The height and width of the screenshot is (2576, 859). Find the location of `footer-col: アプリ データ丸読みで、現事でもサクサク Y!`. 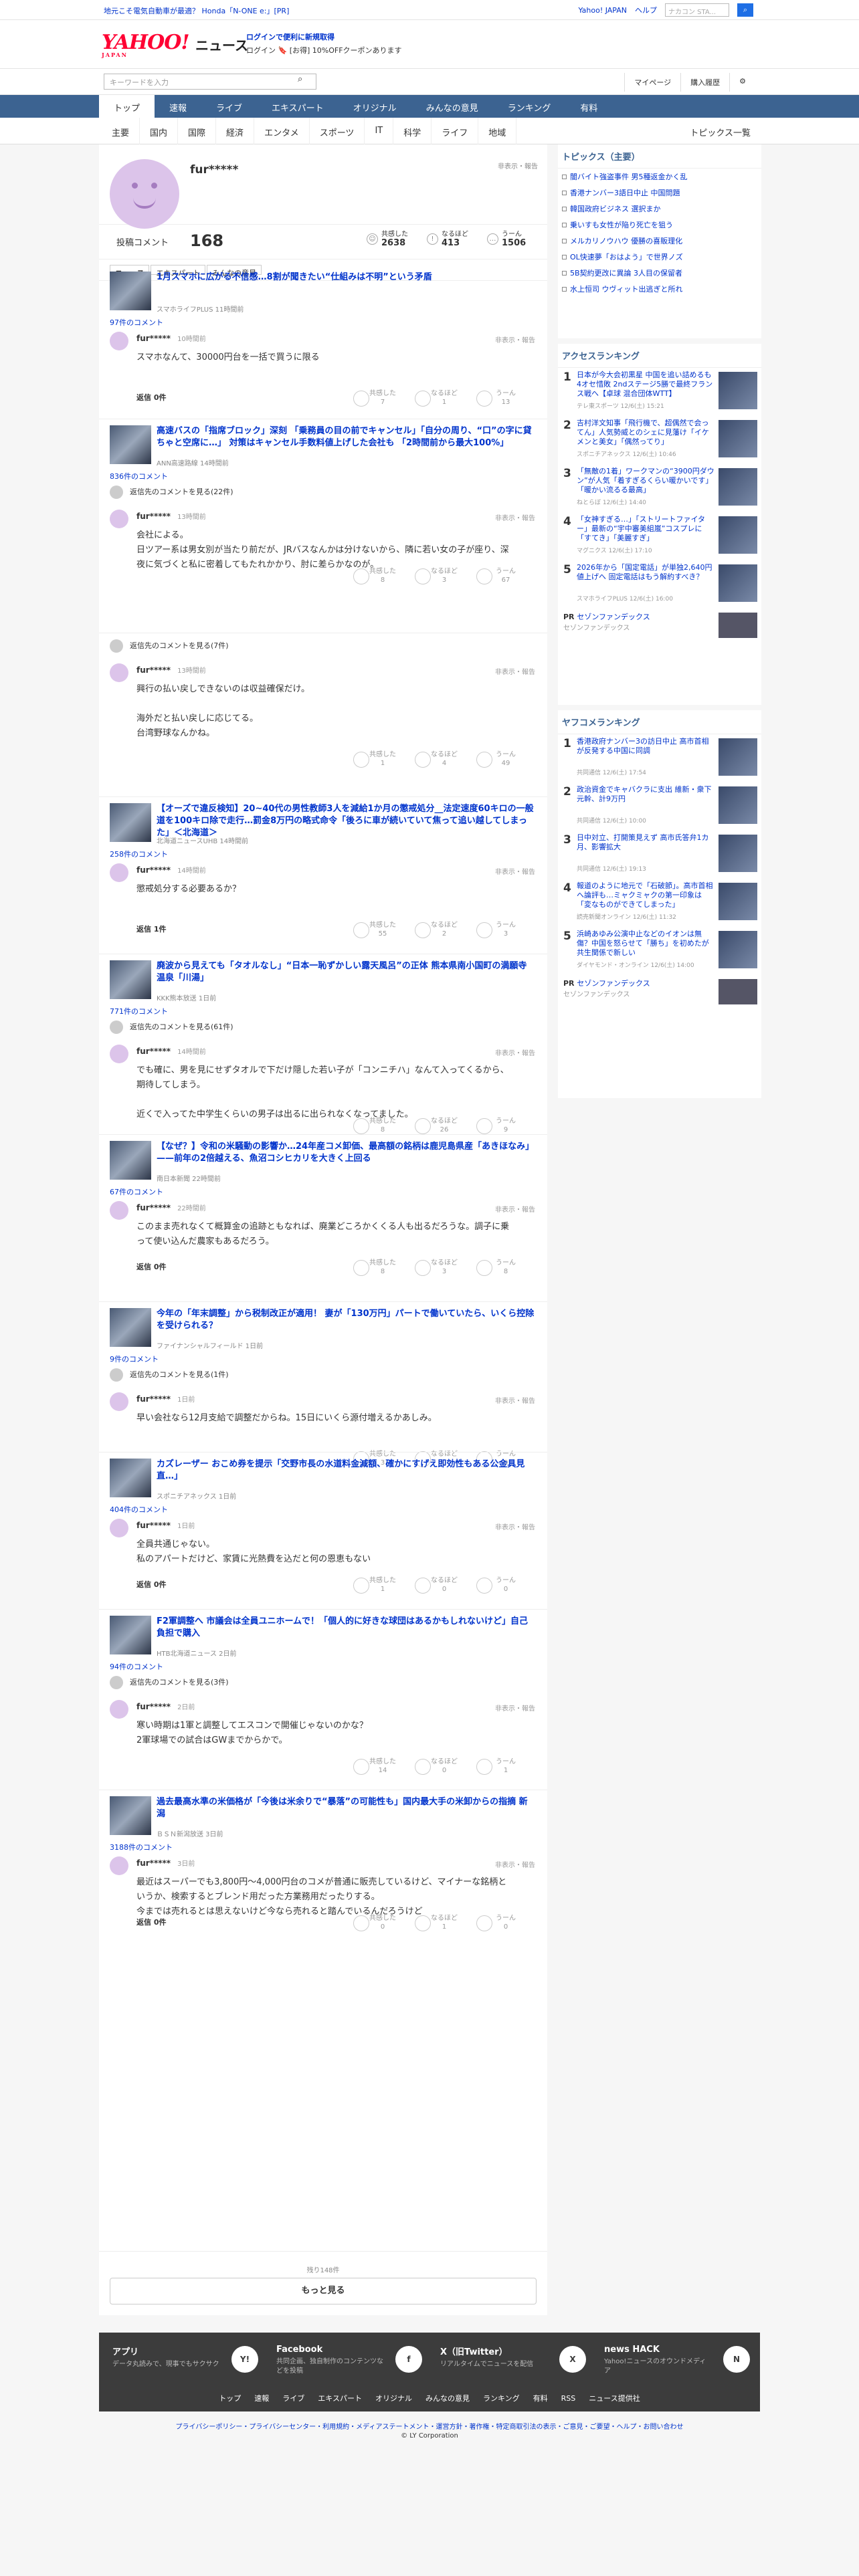

footer-col: アプリ データ丸読みで、現事でもサクサク Y! is located at coordinates (189, 2359).